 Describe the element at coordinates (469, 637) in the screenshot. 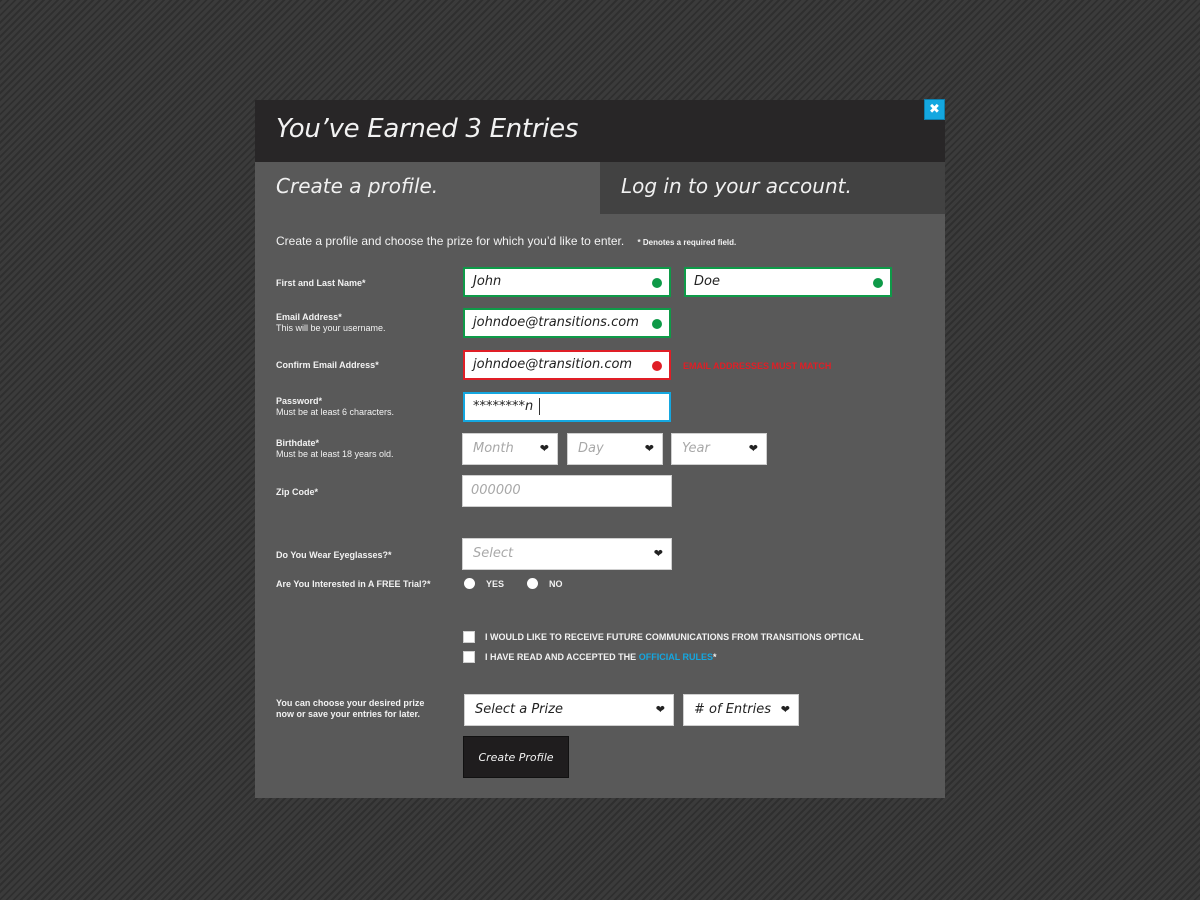

I see `communications-checkbox` at that location.